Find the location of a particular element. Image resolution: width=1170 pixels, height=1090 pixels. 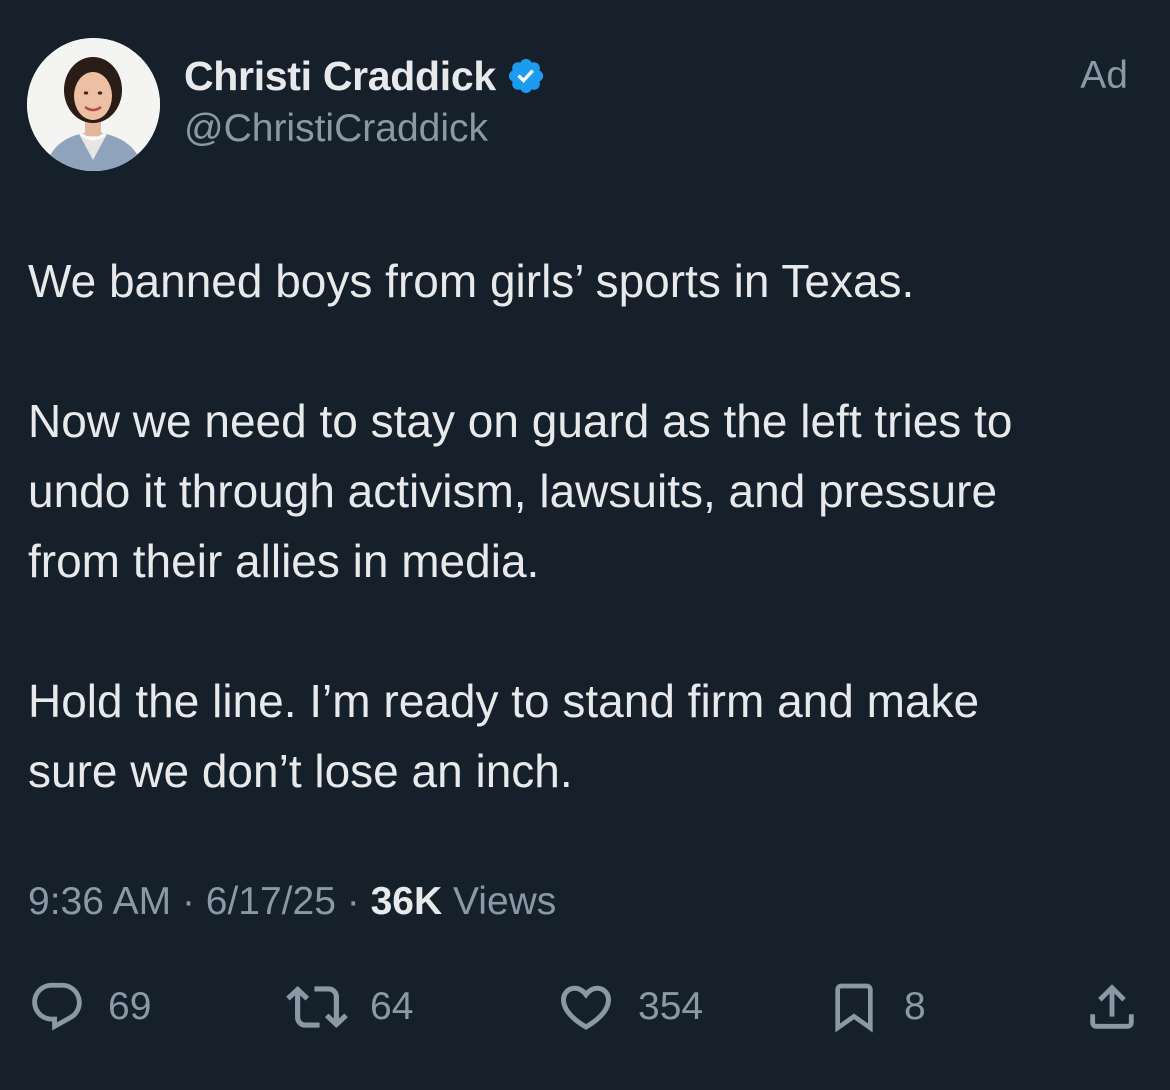

tweet-date: 6/17/25 is located at coordinates (271, 901).